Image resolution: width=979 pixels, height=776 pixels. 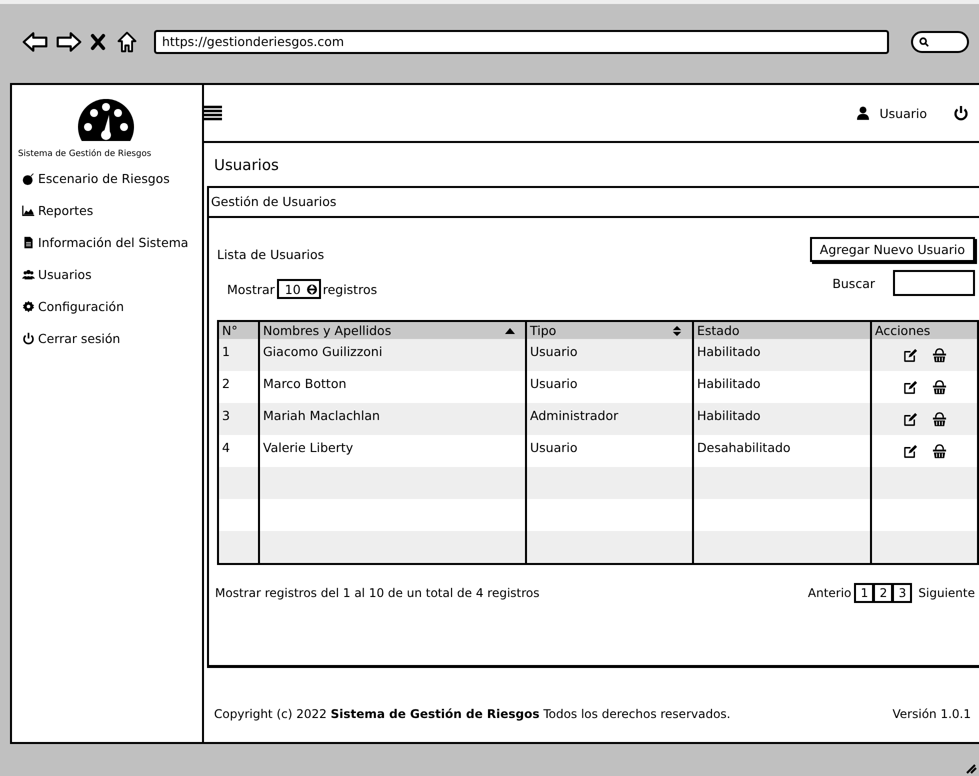 What do you see at coordinates (830, 593) in the screenshot?
I see `previous-link: Anterio` at bounding box center [830, 593].